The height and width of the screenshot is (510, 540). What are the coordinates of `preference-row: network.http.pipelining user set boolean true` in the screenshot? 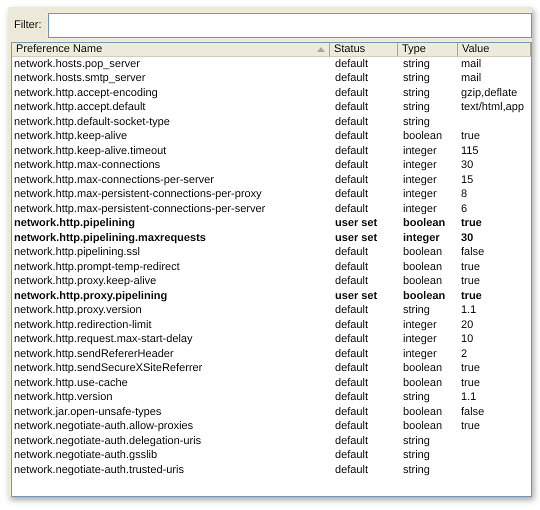 It's located at (271, 223).